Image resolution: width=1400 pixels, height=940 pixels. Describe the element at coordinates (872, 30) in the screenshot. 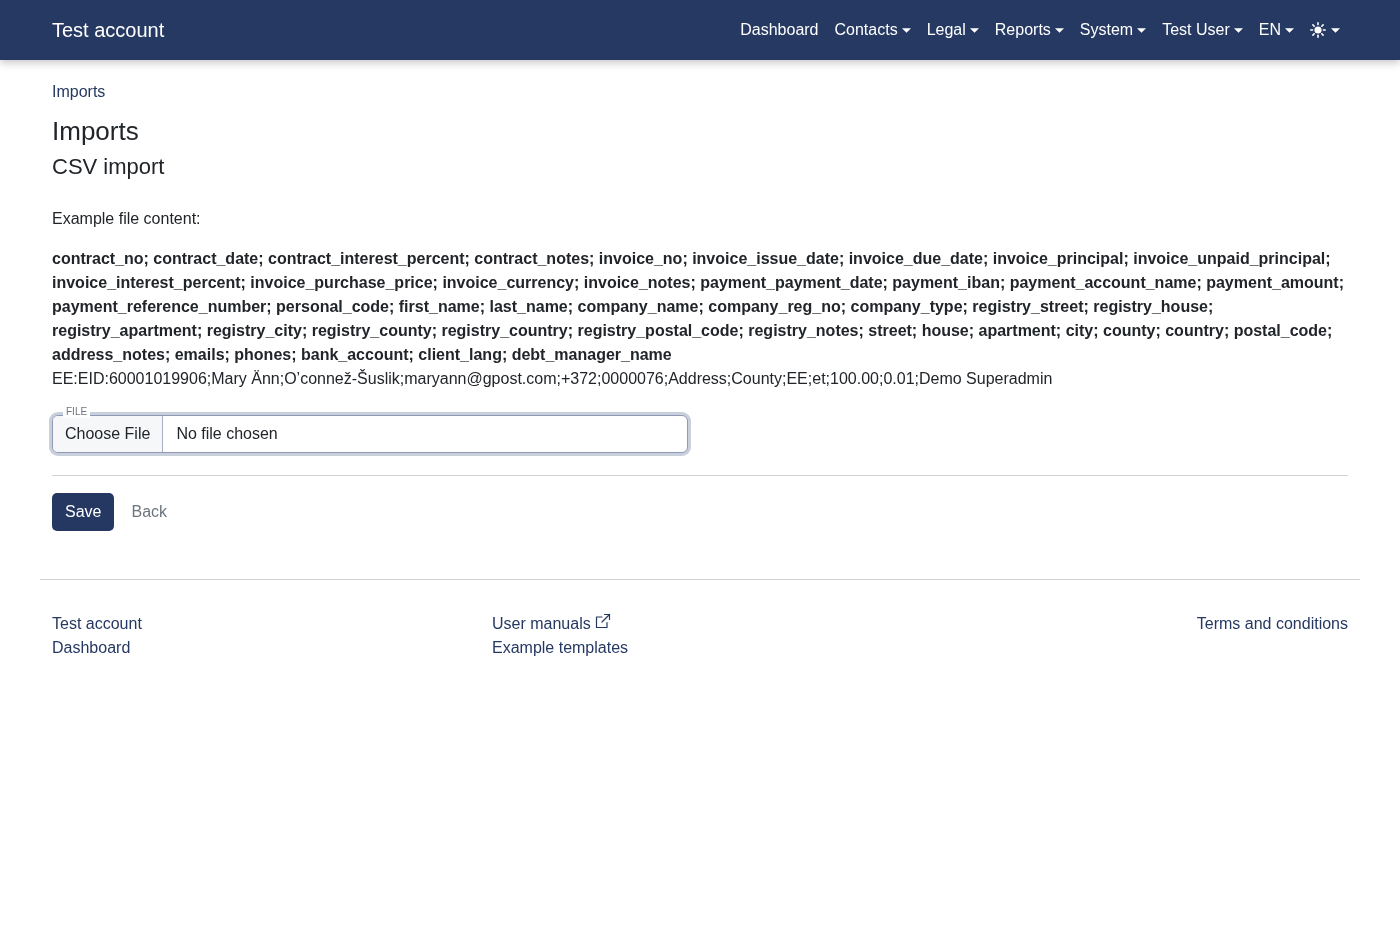

I see `nav-dropdown: Contacts` at that location.